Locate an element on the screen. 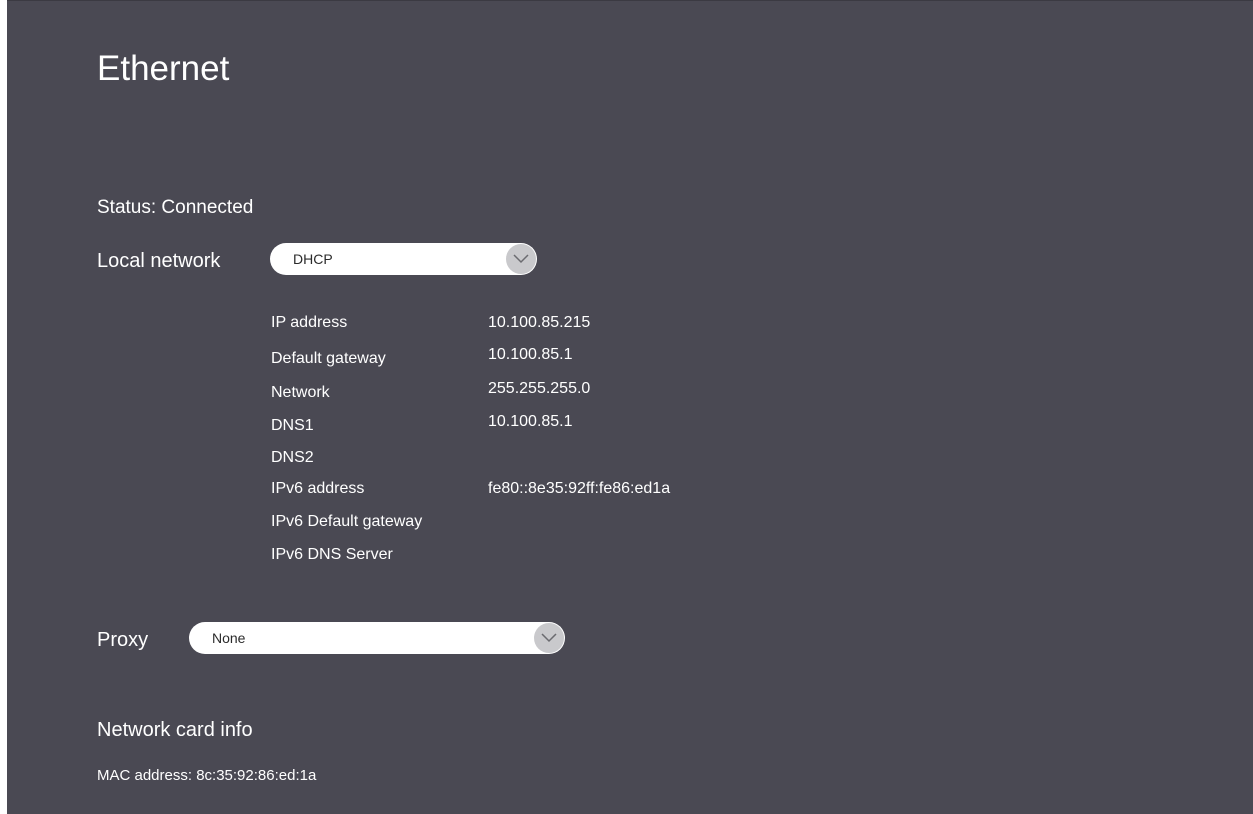 This screenshot has width=1253, height=814. default-gateway-value: 10.100.85.1 is located at coordinates (530, 354).